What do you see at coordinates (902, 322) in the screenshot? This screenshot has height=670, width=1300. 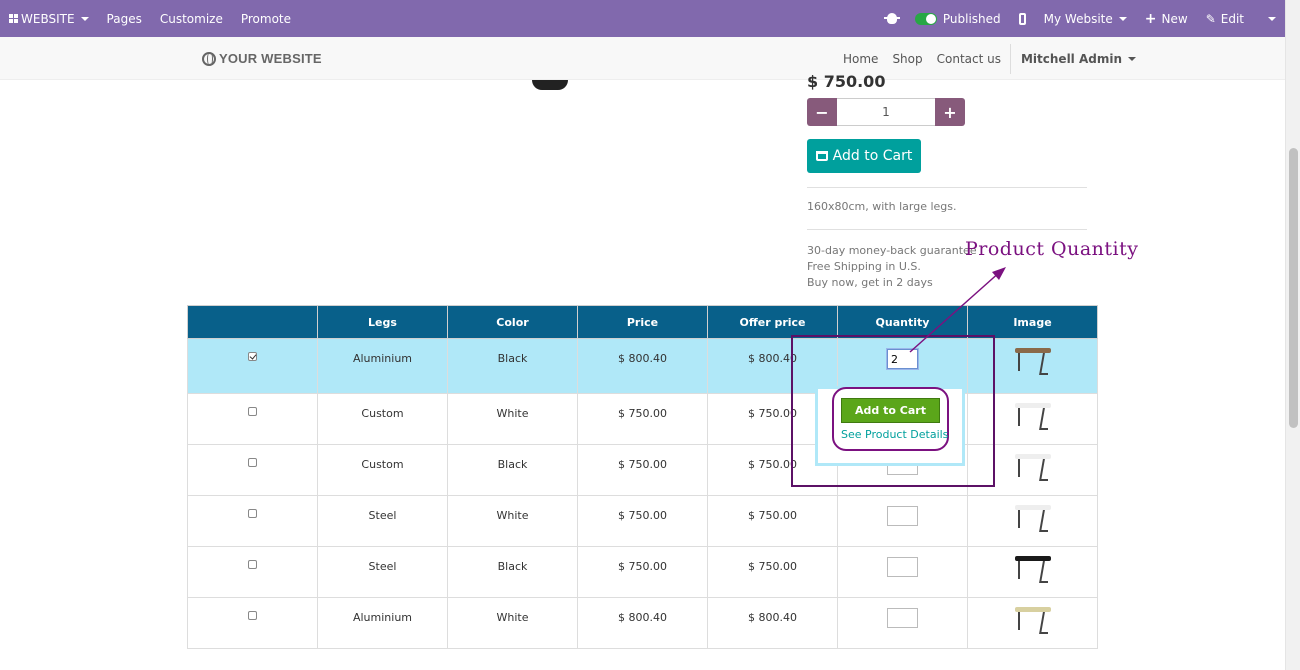 I see `header-quantity: Quantity` at bounding box center [902, 322].